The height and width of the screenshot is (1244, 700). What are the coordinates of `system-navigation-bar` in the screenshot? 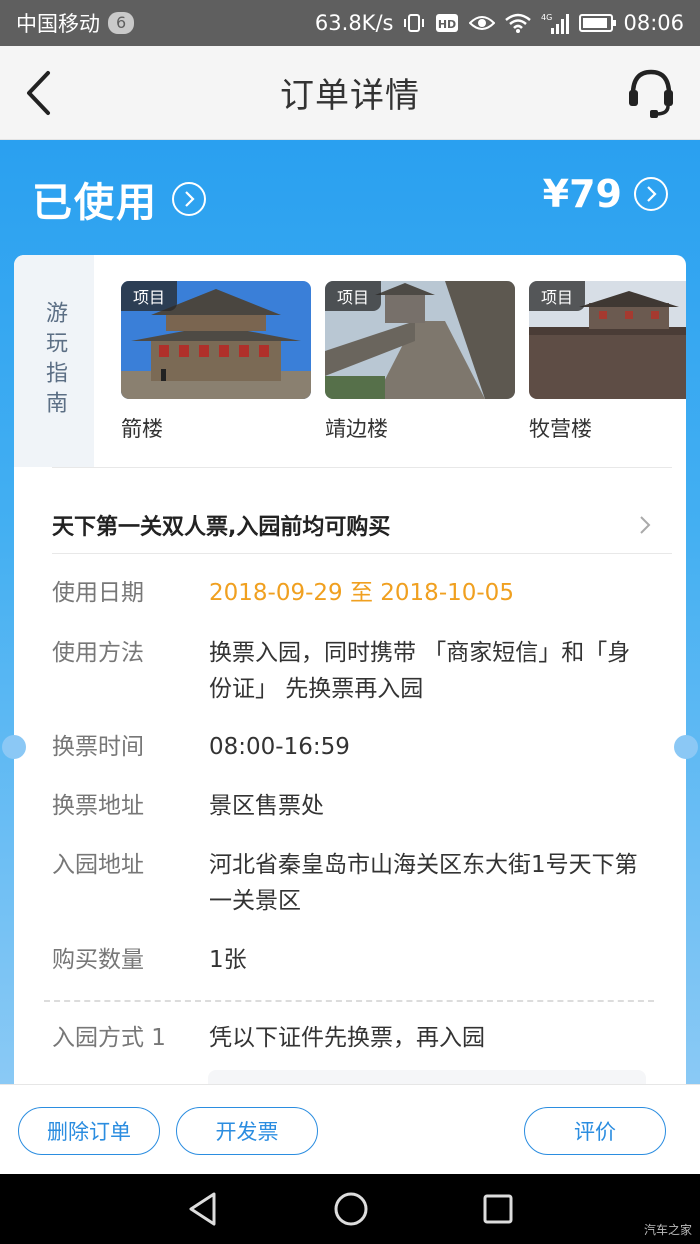 It's located at (350, 1209).